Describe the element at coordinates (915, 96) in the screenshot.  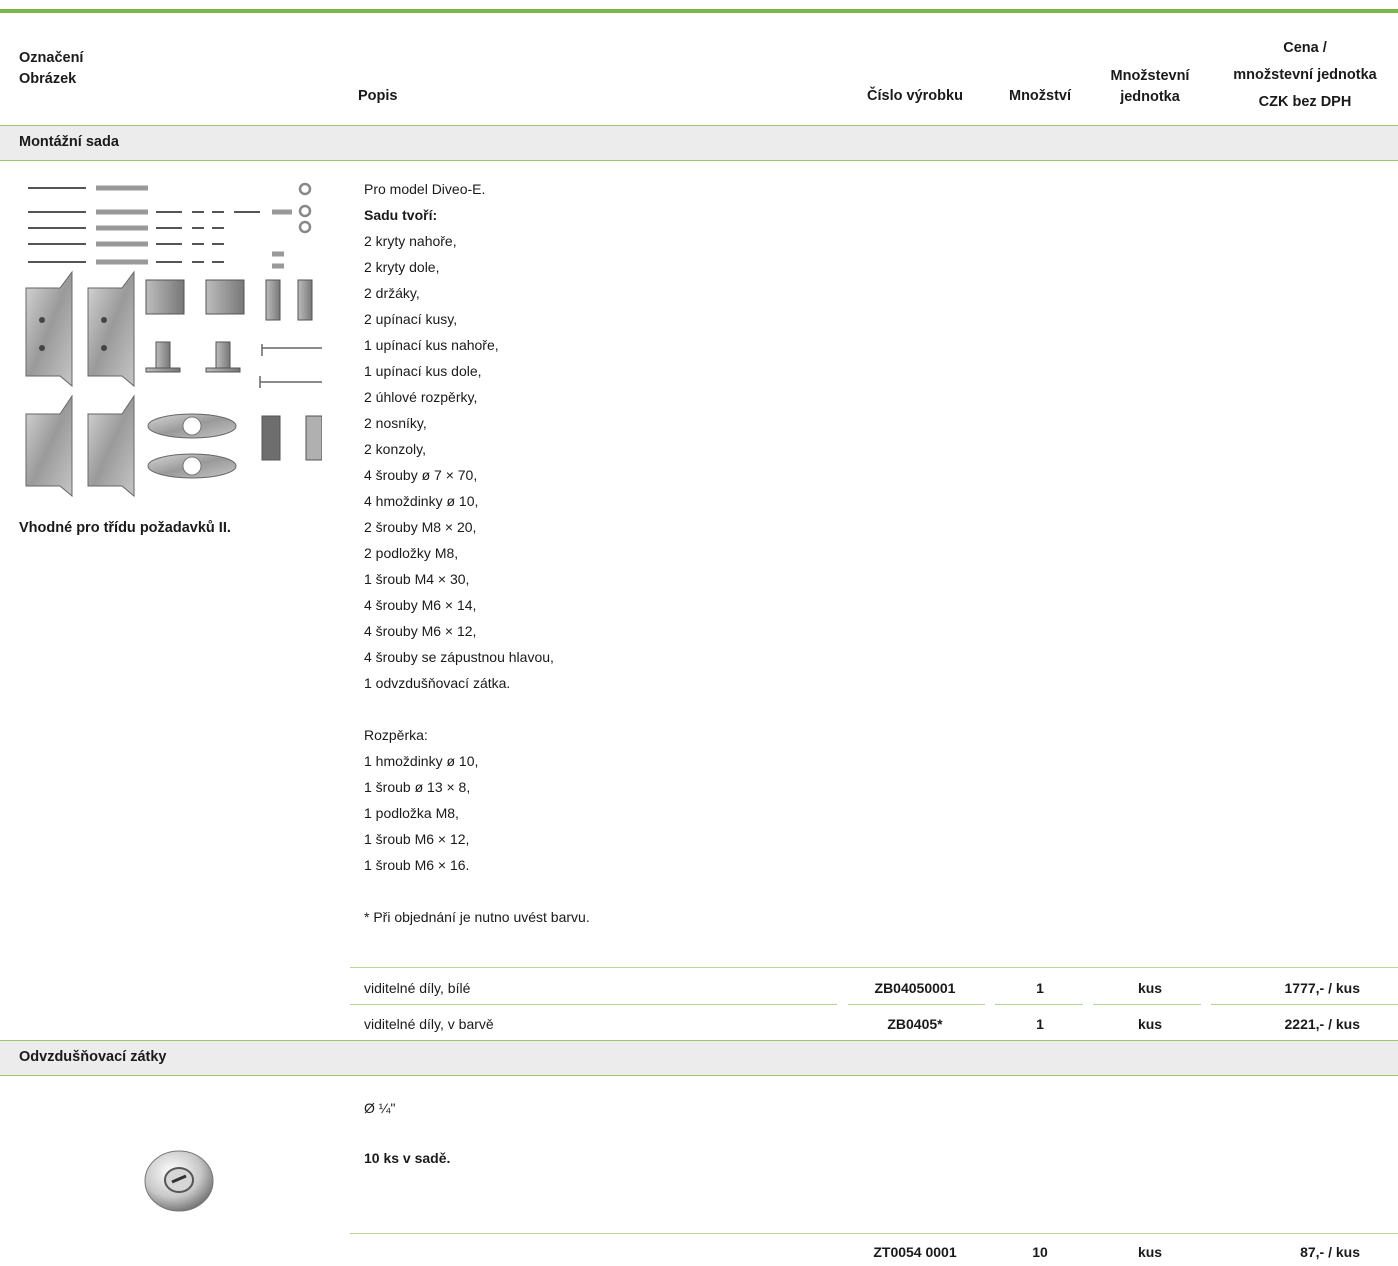
I see `header-product-number: Číslo výrobku` at that location.